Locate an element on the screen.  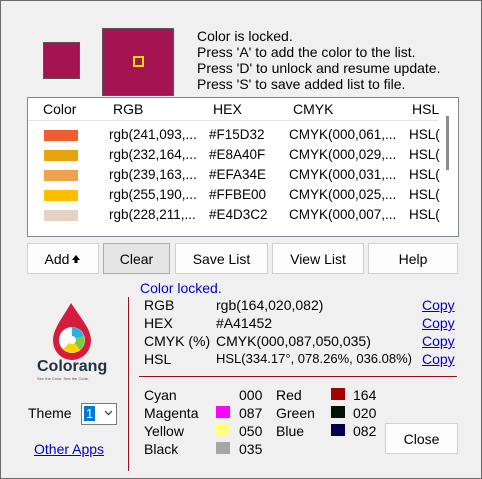
green-label: Green is located at coordinates (295, 413).